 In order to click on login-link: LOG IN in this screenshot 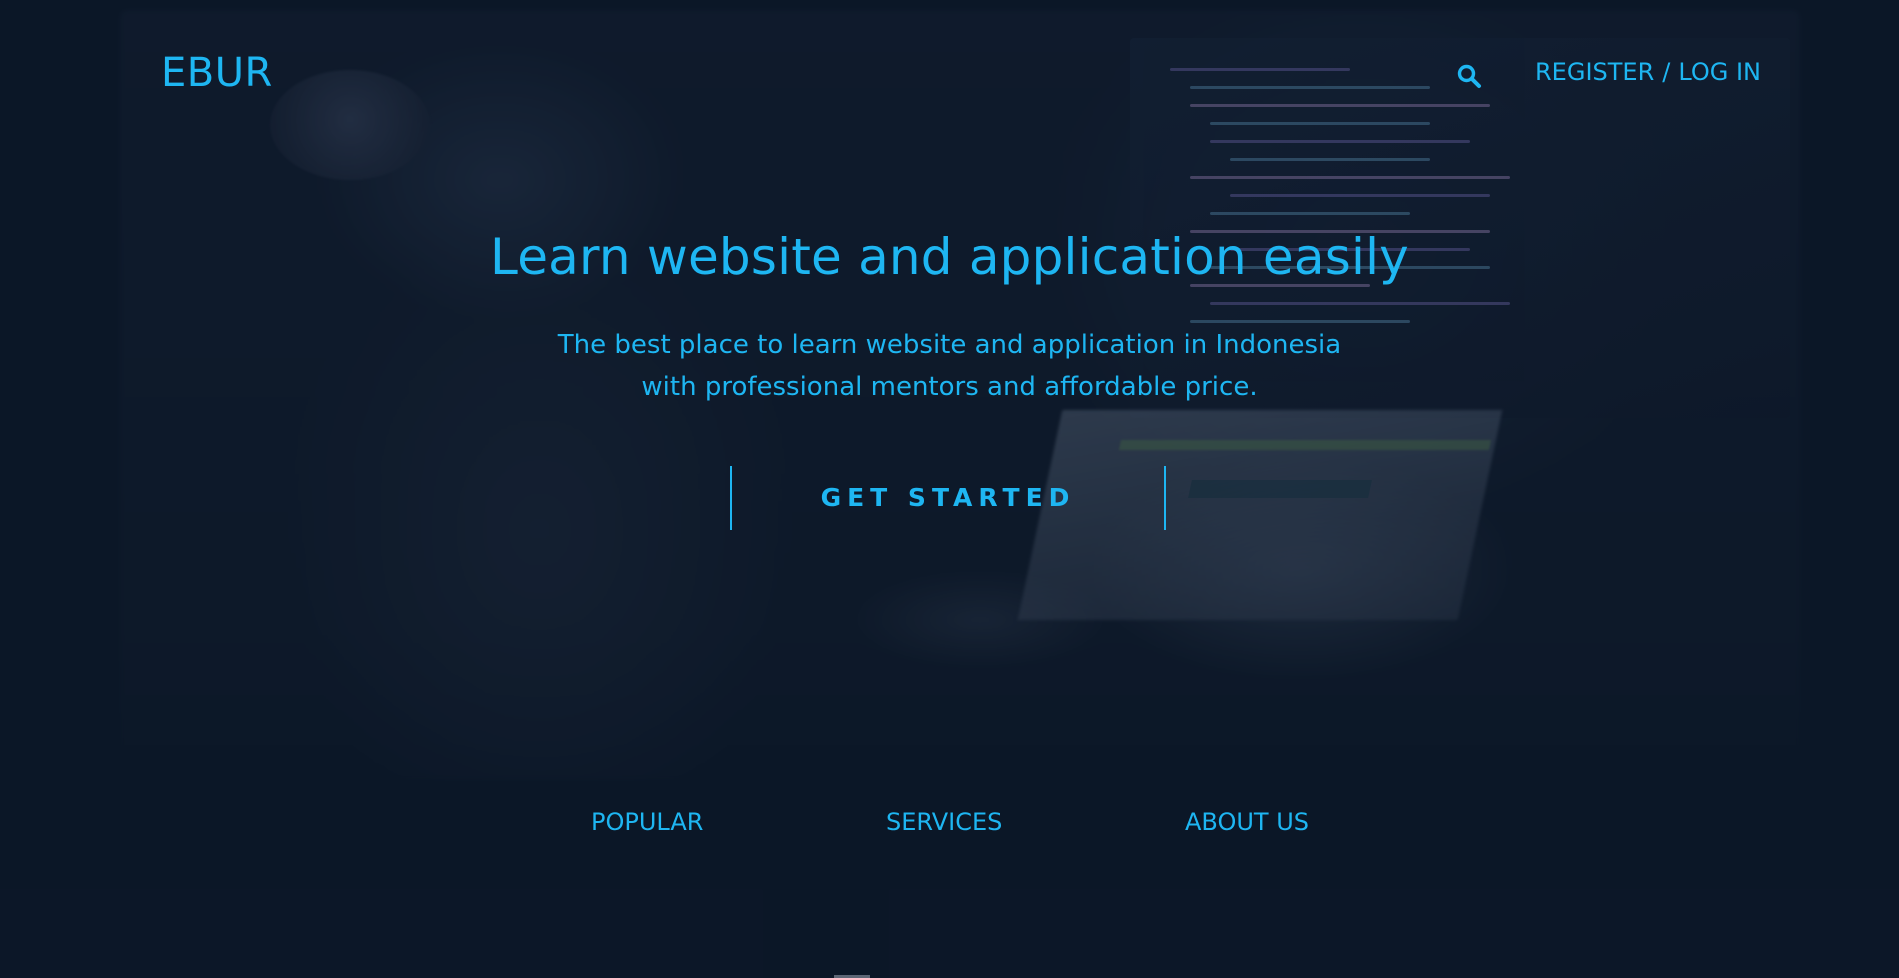, I will do `click(1719, 72)`.